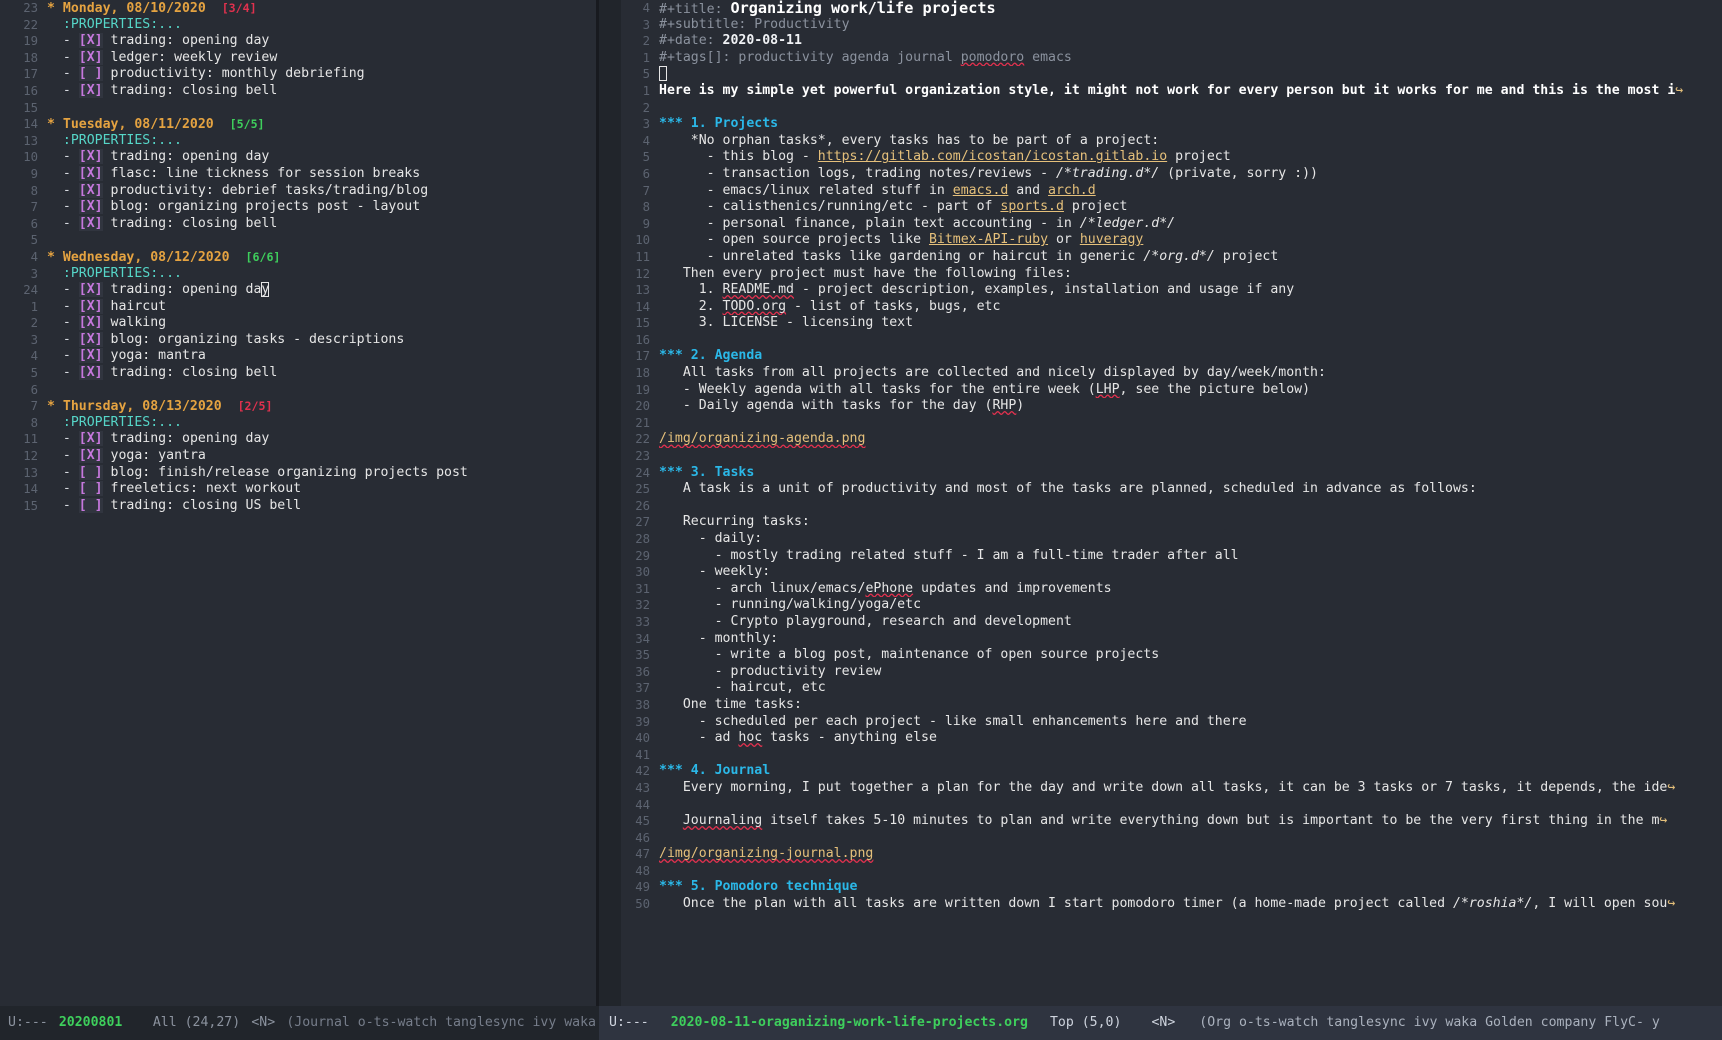 This screenshot has width=1722, height=1040. Describe the element at coordinates (1107, 389) in the screenshot. I see `org-text: LHP` at that location.